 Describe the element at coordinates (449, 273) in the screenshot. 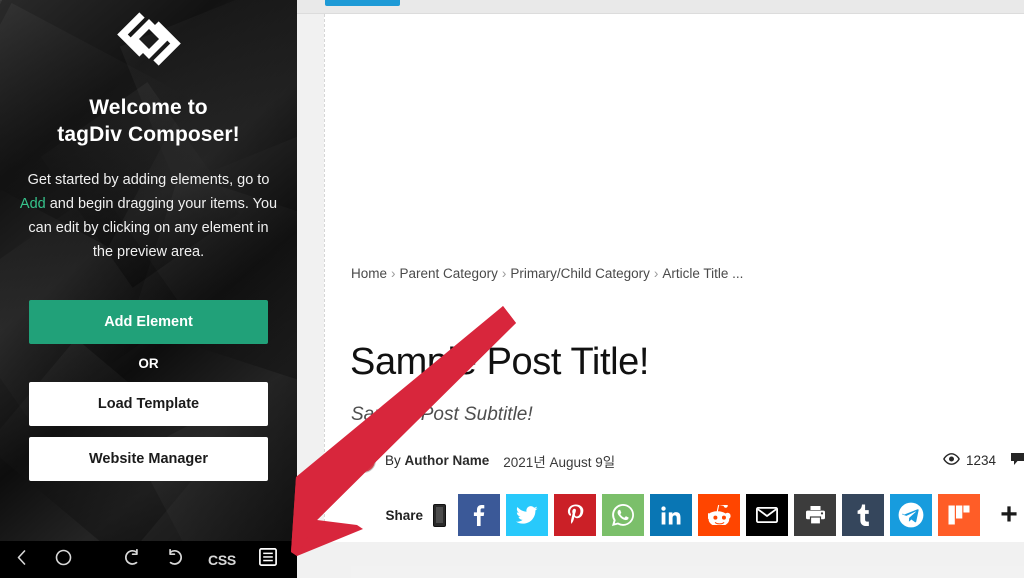

I see `breadcrumb-item-parent-category: Parent Category` at that location.